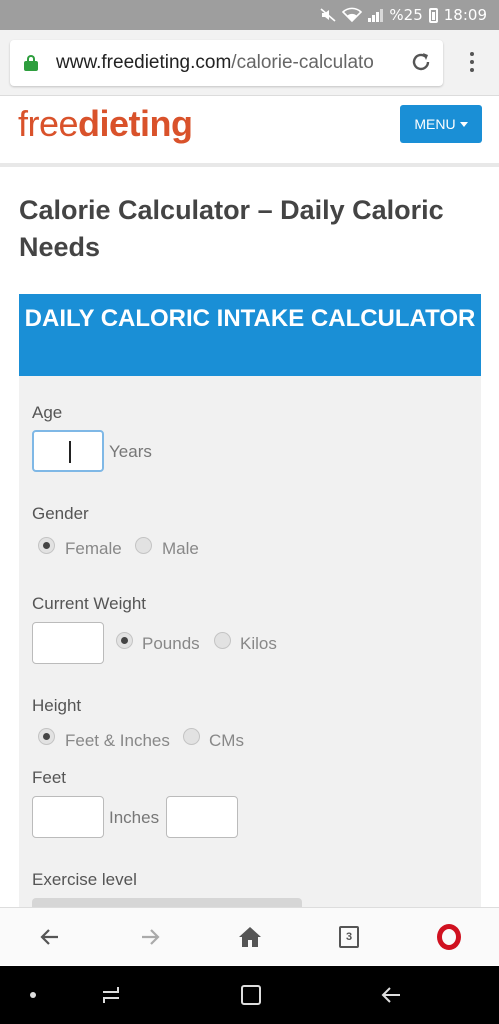 This screenshot has width=499, height=1024. I want to click on home-icon, so click(250, 937).